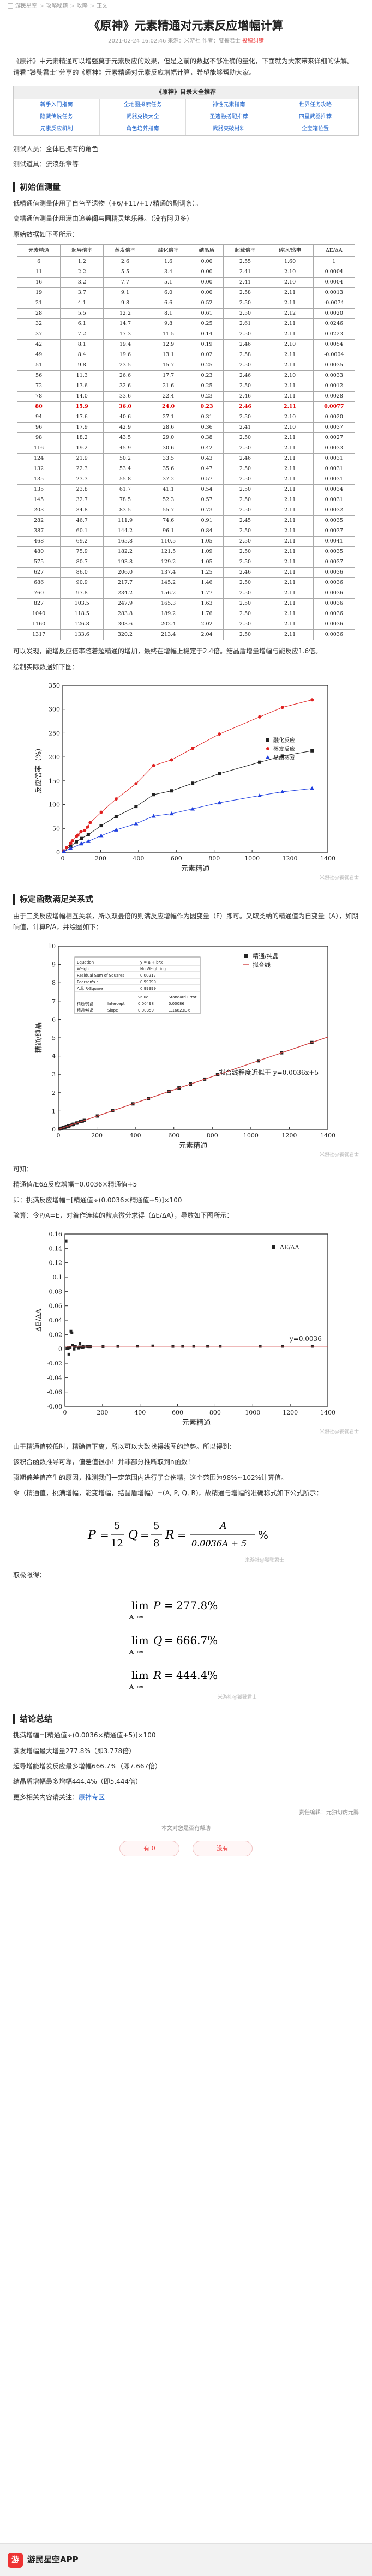 The height and width of the screenshot is (2576, 372). I want to click on guide-nav-link: 全地图探索任务, so click(143, 105).